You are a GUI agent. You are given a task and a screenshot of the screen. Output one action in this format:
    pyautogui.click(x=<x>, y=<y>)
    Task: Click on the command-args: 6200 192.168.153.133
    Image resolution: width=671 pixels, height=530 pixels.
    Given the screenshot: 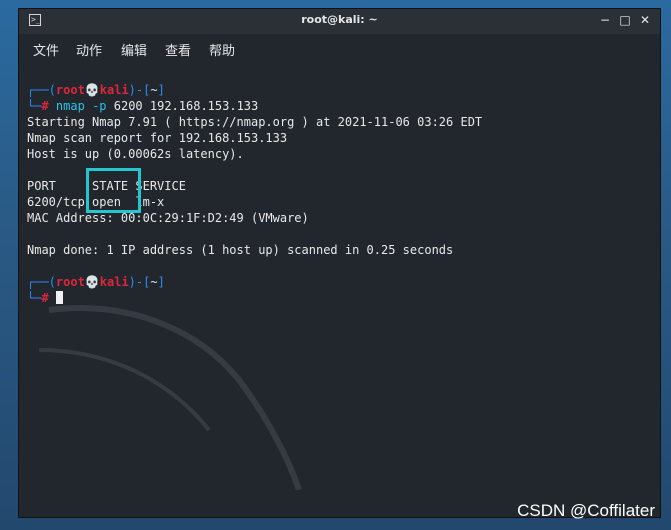 What is the action you would take?
    pyautogui.click(x=186, y=106)
    